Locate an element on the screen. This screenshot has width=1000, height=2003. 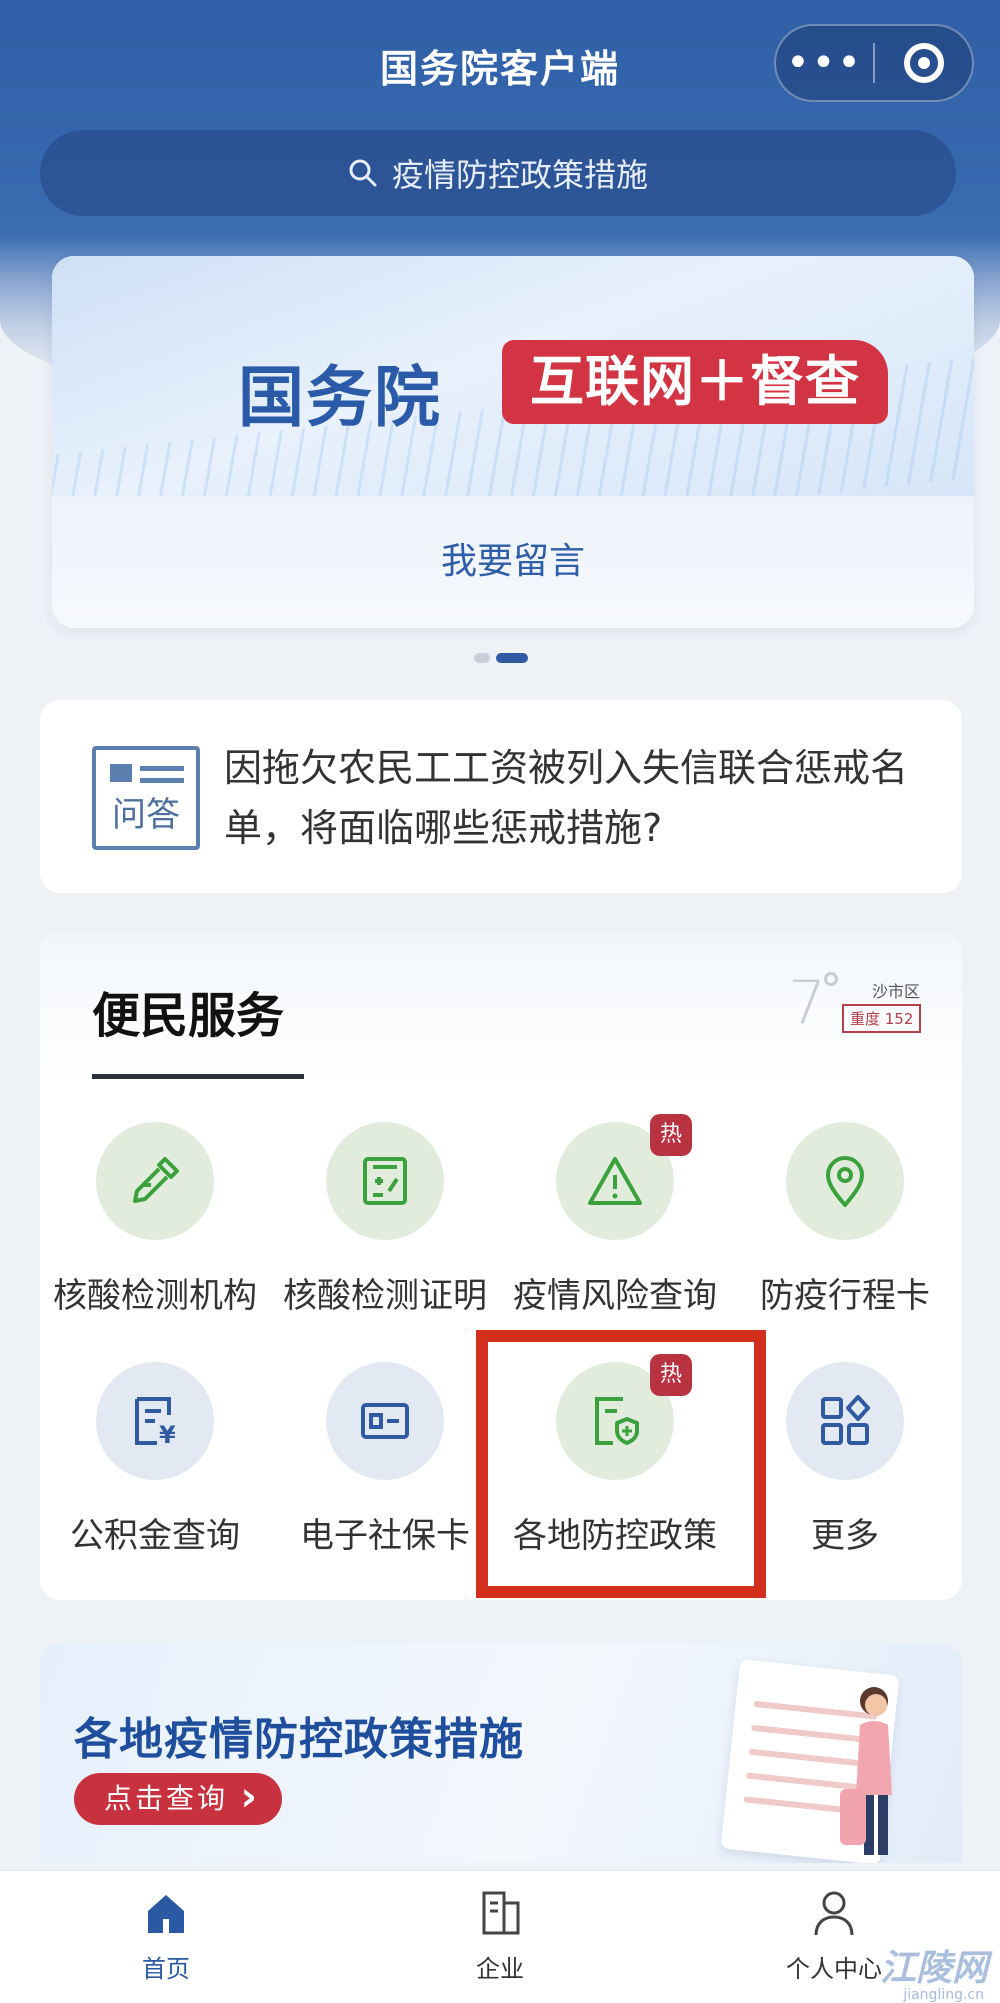
service-label: 防疫行程卡 is located at coordinates (845, 1296).